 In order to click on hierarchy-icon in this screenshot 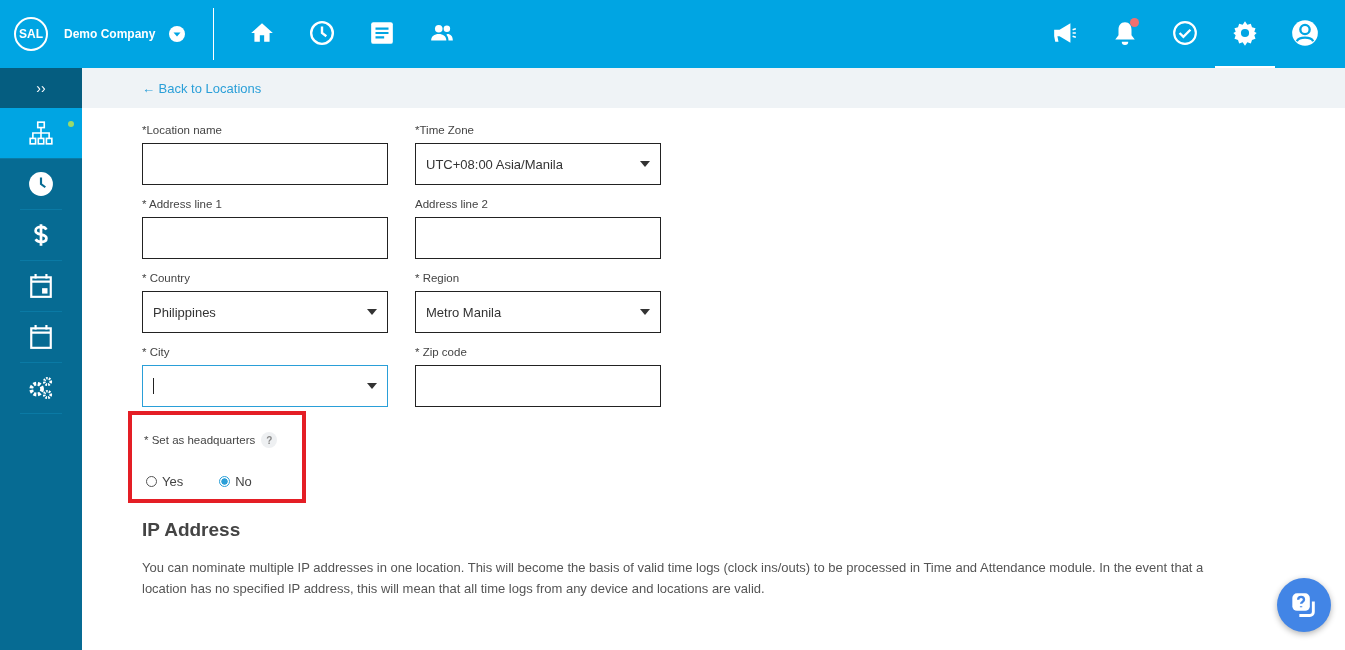, I will do `click(41, 133)`.